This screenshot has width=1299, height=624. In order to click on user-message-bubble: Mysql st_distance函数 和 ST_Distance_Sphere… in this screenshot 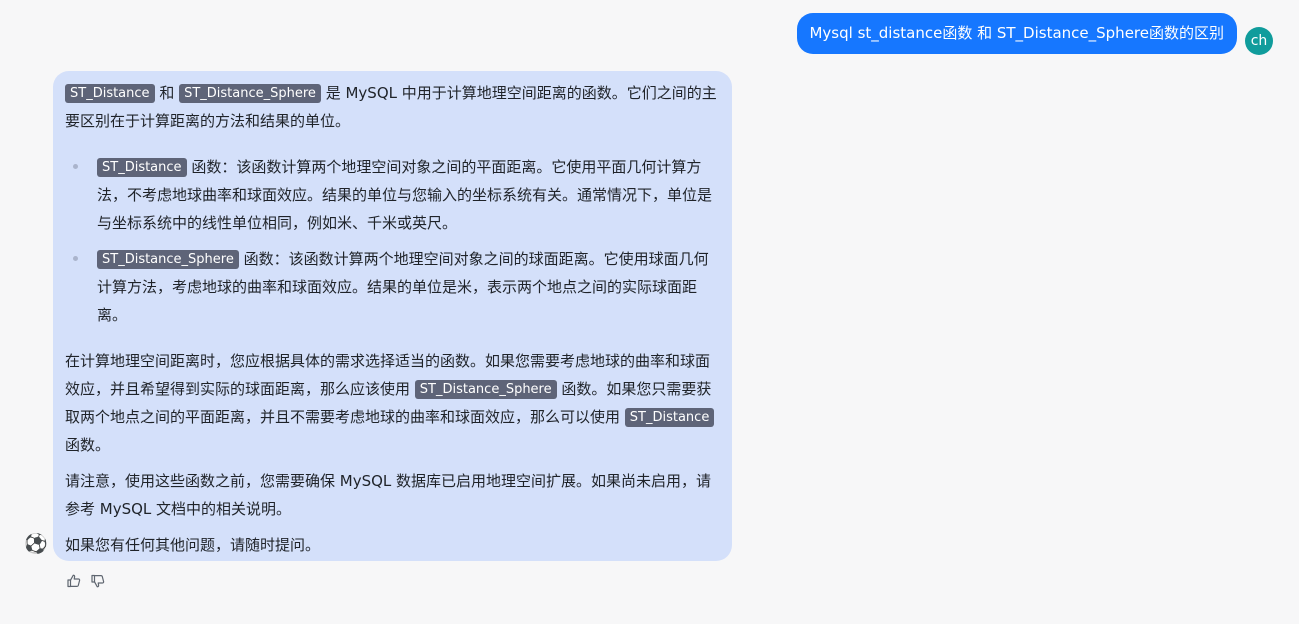, I will do `click(1017, 33)`.